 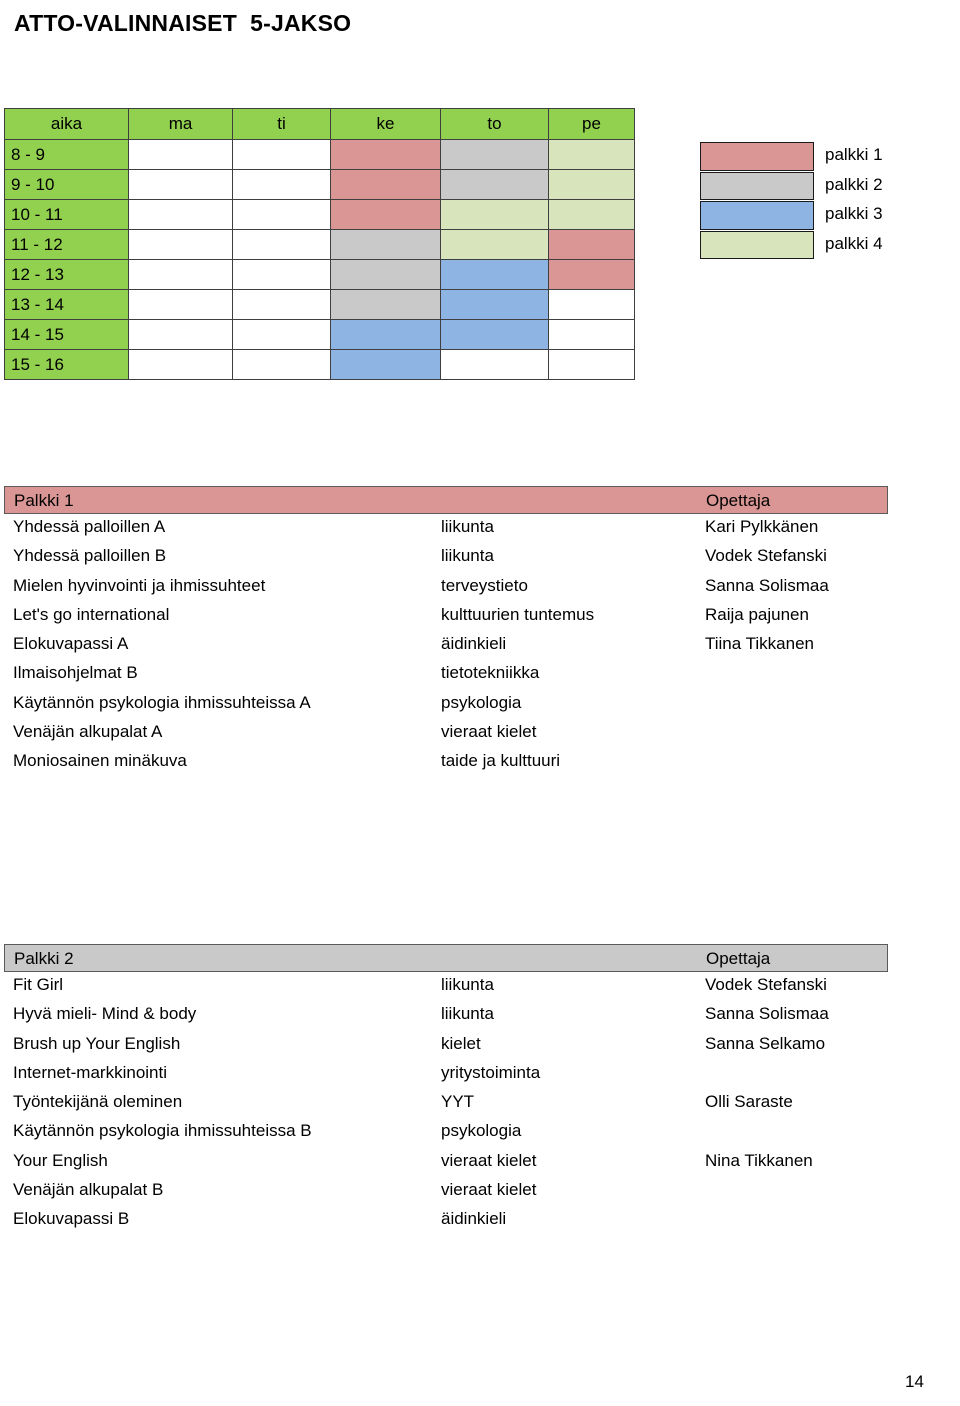 I want to click on page-title: ATTO-VALINNAISET 5-JAKSO, so click(x=183, y=23).